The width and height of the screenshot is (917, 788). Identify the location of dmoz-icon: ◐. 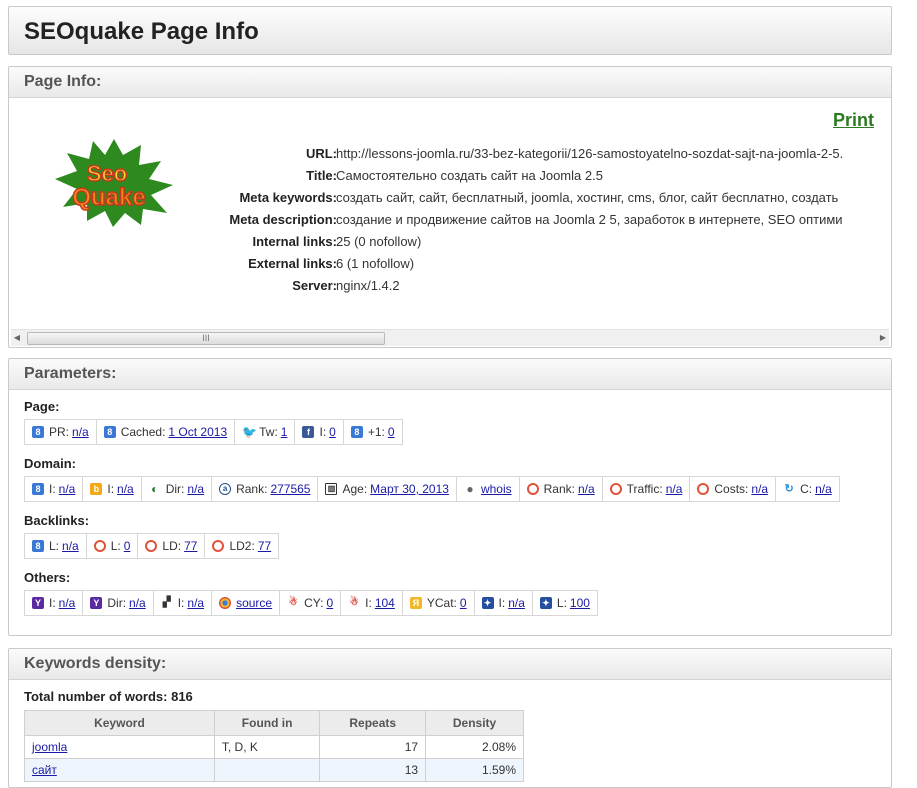
(154, 489).